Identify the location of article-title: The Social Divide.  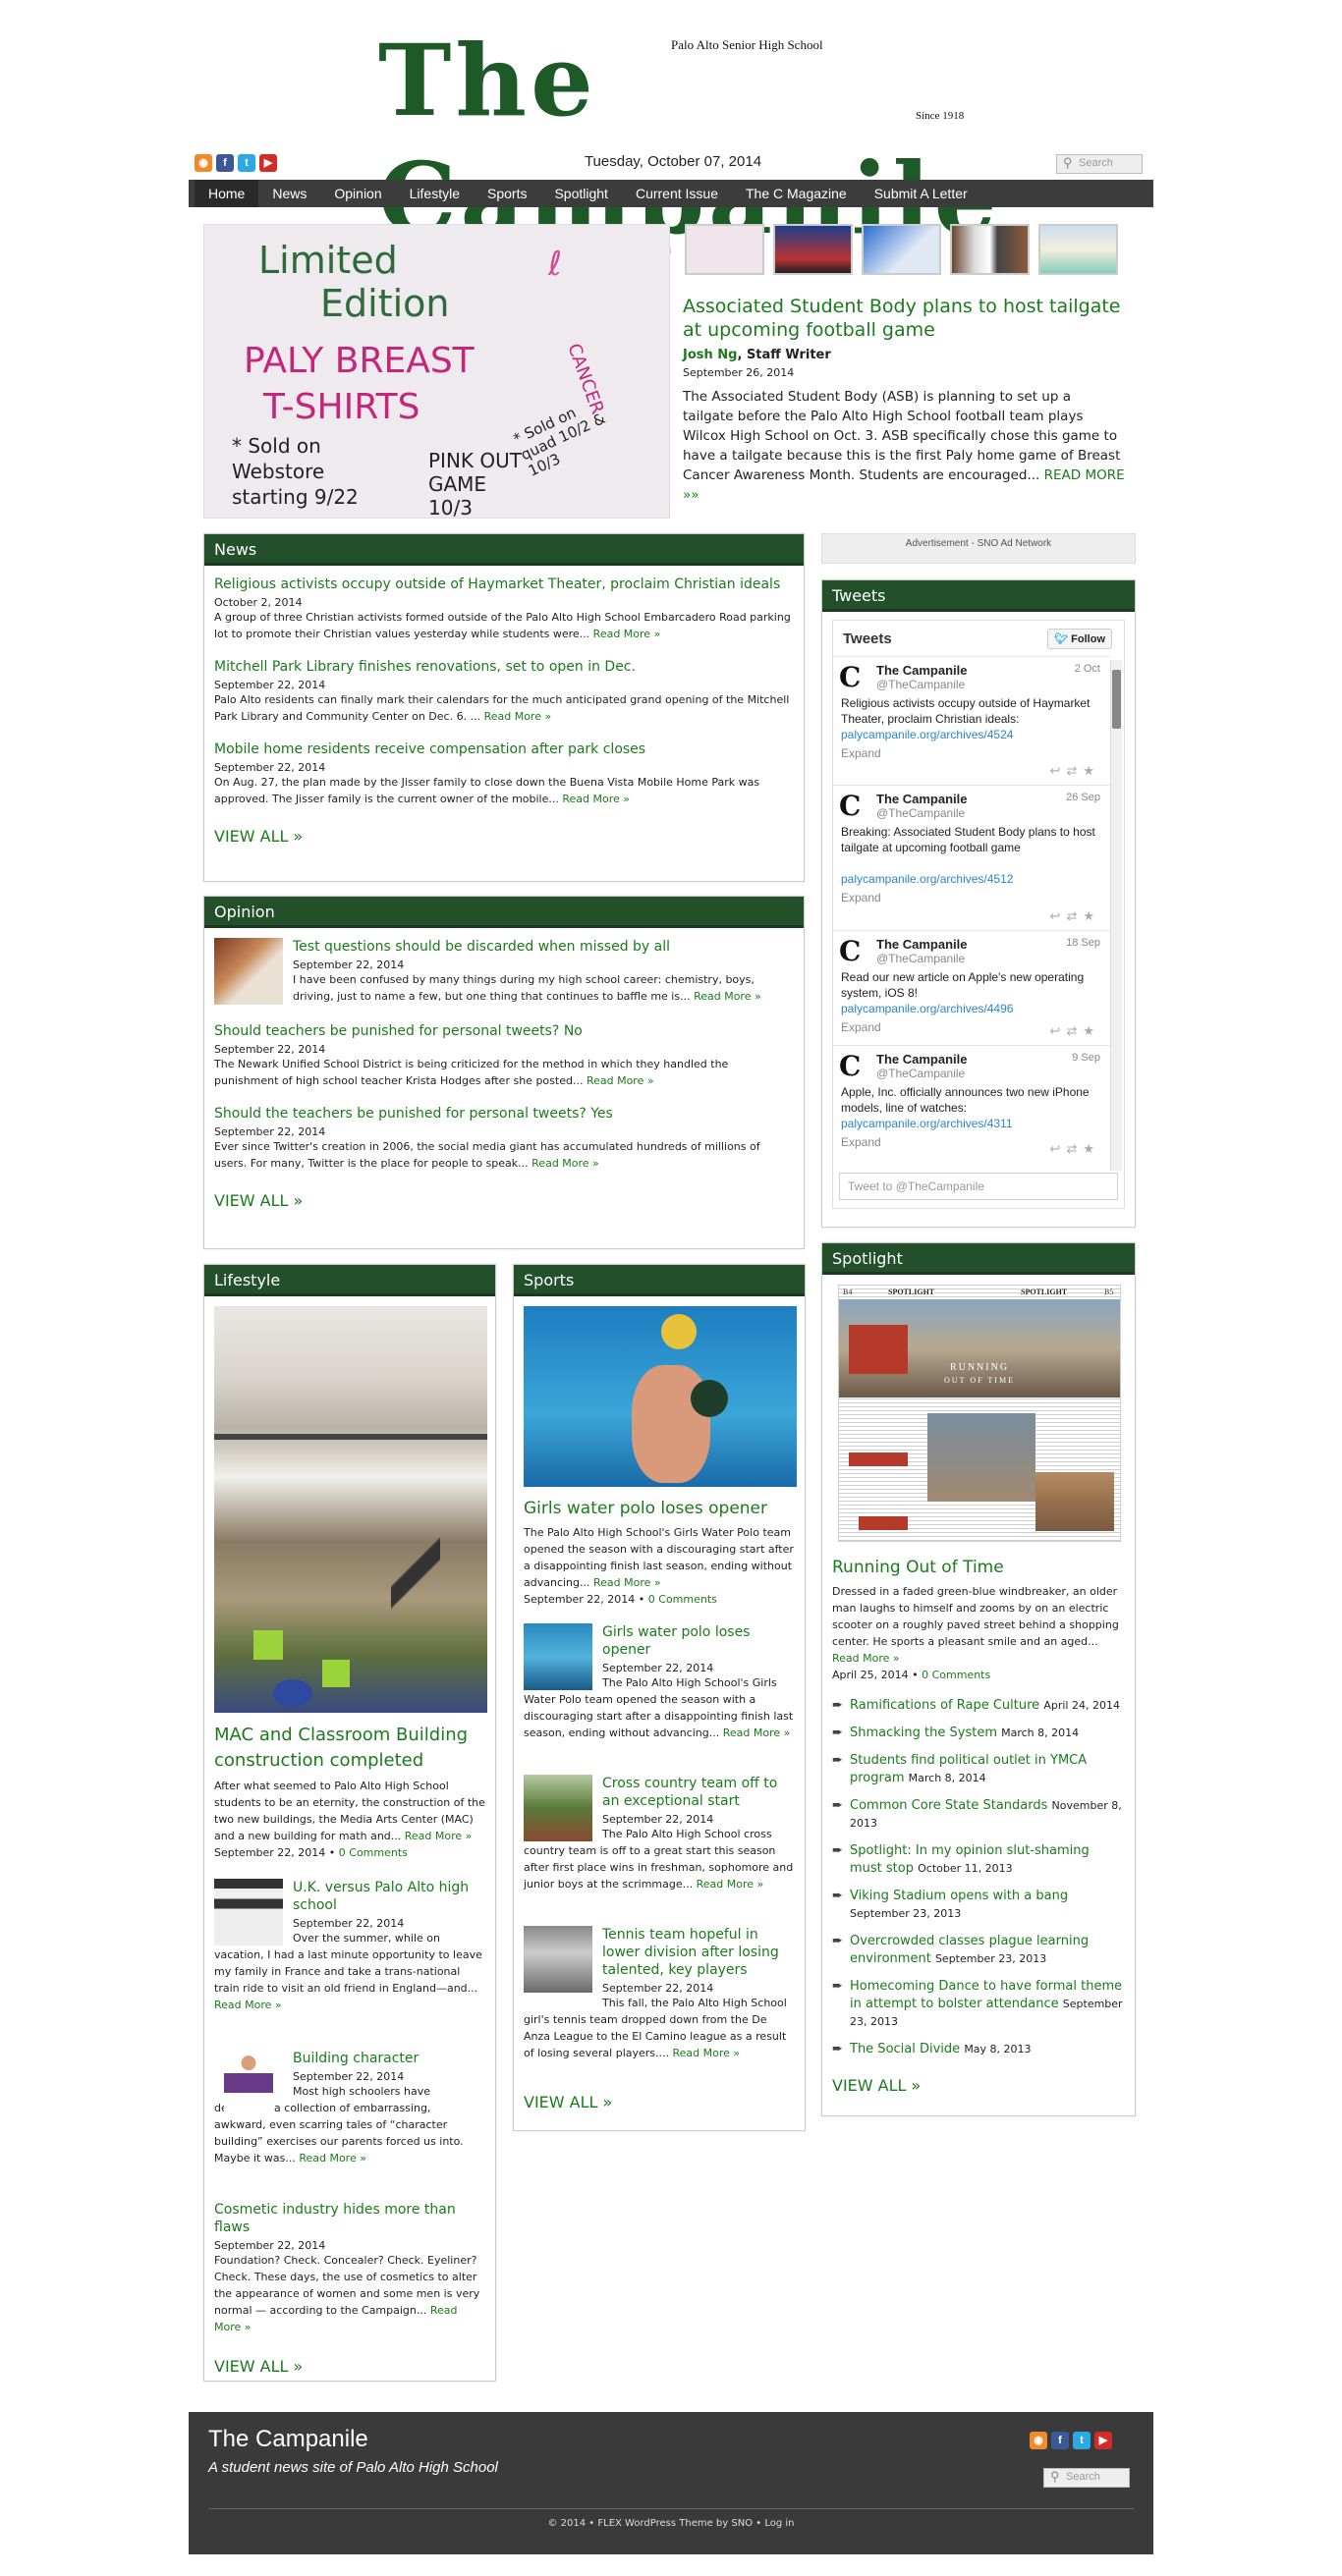
(905, 2049).